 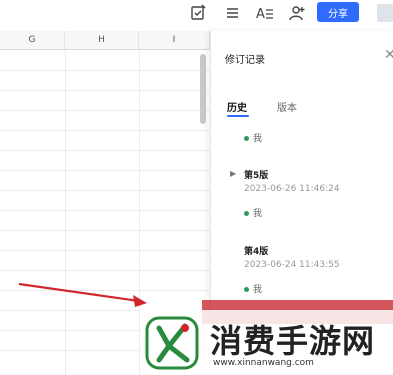 What do you see at coordinates (174, 40) in the screenshot?
I see `column-header-i: I` at bounding box center [174, 40].